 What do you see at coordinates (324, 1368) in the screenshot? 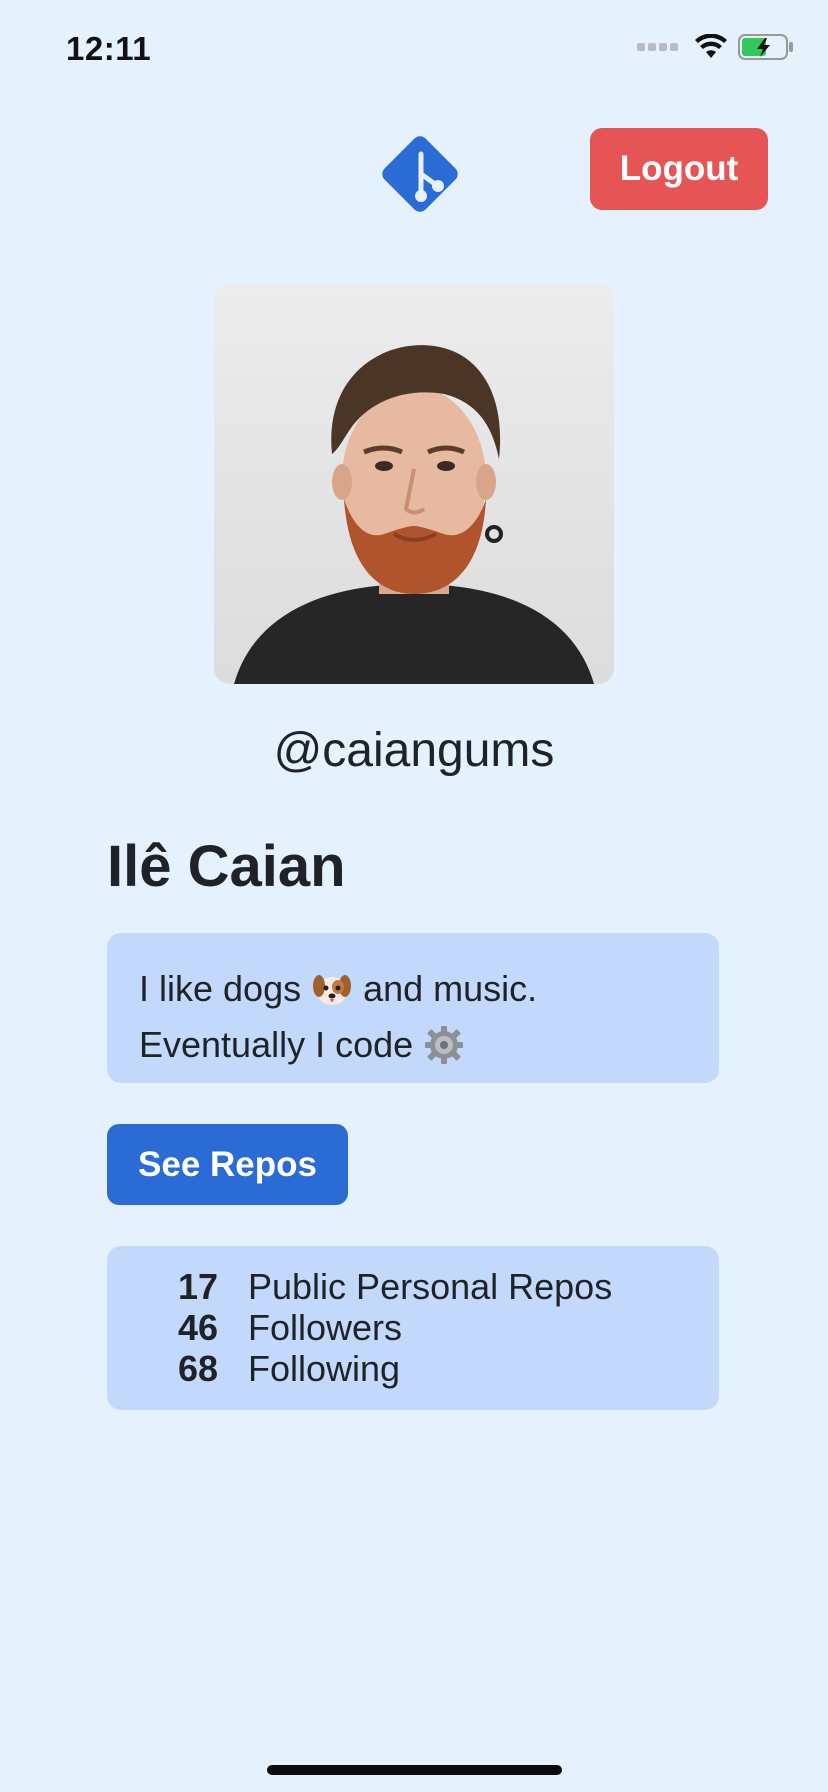
I see `stat-label: Following` at bounding box center [324, 1368].